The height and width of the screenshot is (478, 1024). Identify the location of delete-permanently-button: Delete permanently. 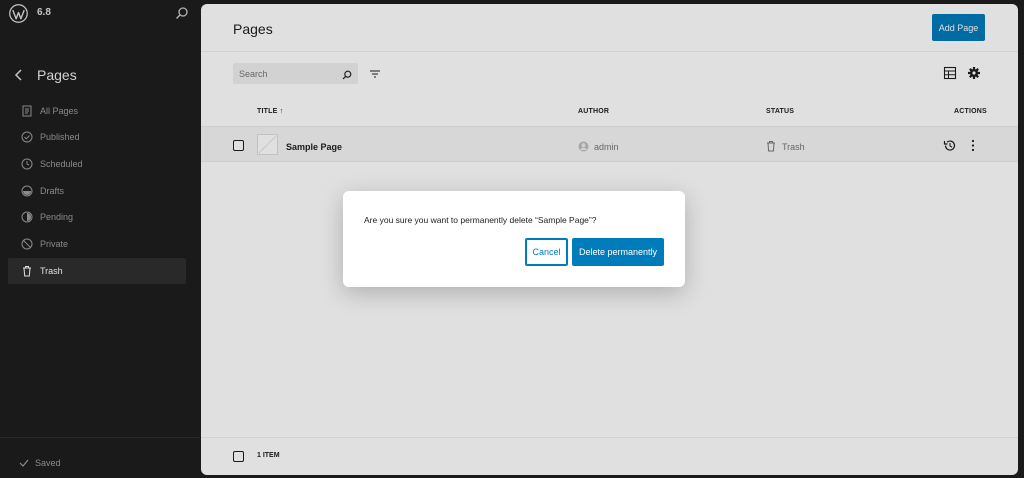
(618, 252).